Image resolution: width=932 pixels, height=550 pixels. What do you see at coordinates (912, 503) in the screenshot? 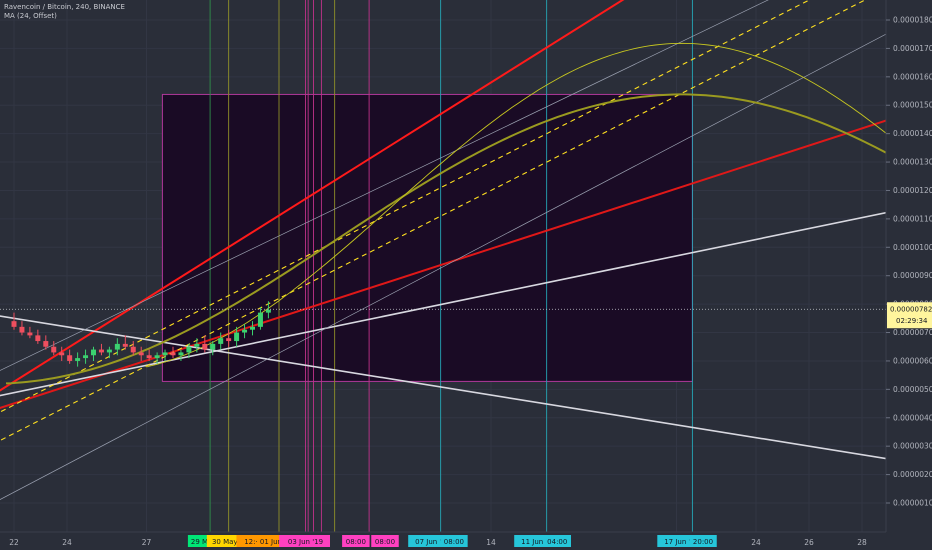
I see `price-tick-label: 0.00000100` at bounding box center [912, 503].